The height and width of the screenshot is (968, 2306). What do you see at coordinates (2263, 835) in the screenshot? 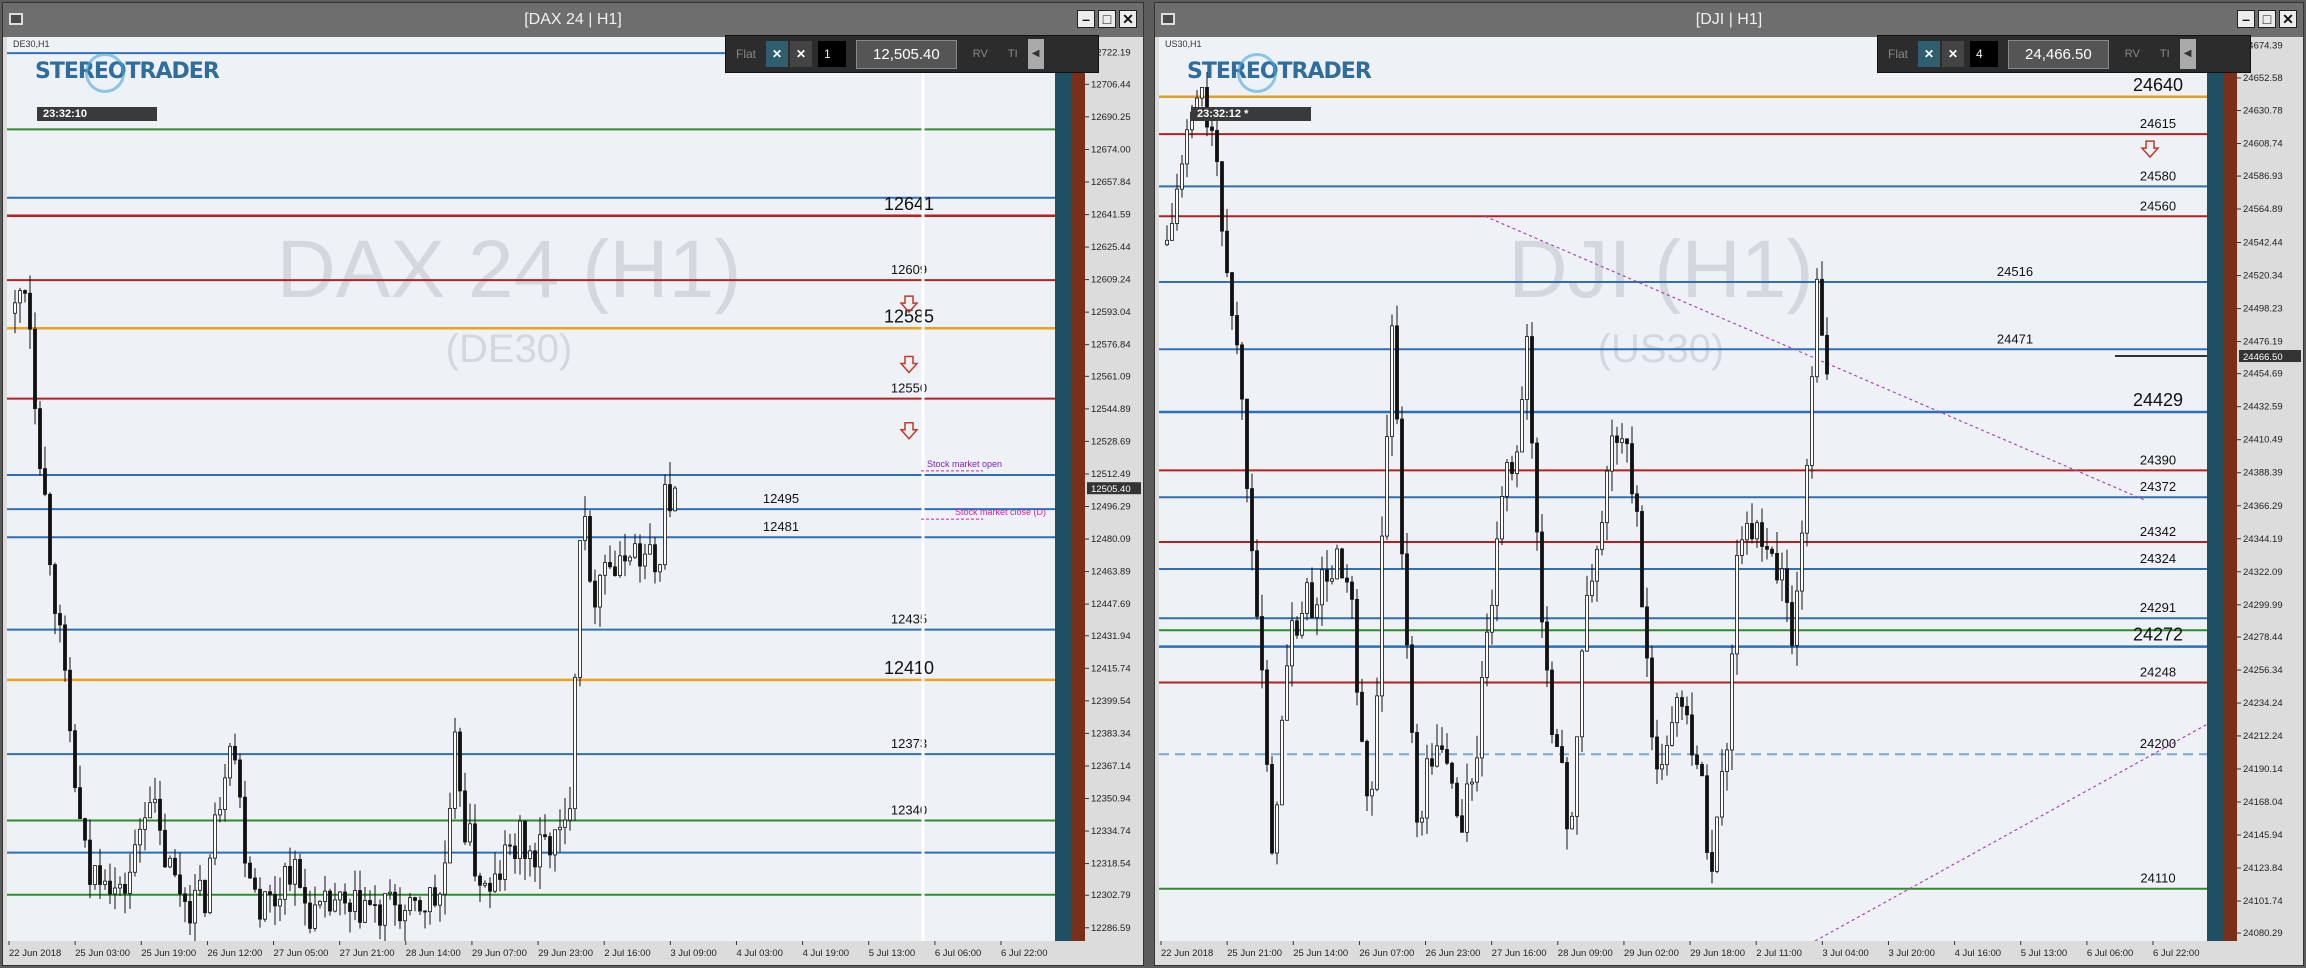
I see `y-tick-label: 24145.94` at bounding box center [2263, 835].